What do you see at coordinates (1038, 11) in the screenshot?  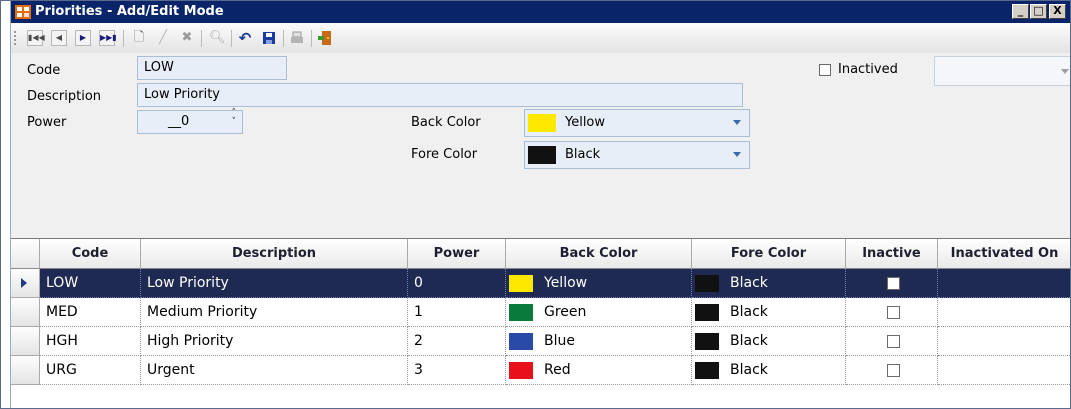 I see `maximize-button: □` at bounding box center [1038, 11].